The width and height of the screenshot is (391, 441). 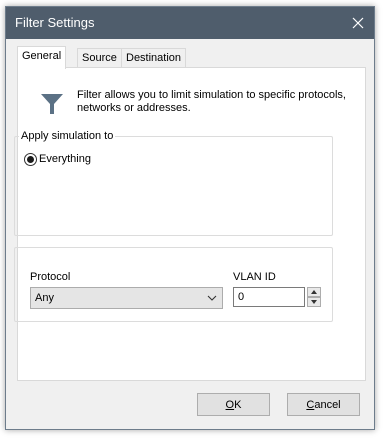 I want to click on vlan-id-input, so click(x=269, y=297).